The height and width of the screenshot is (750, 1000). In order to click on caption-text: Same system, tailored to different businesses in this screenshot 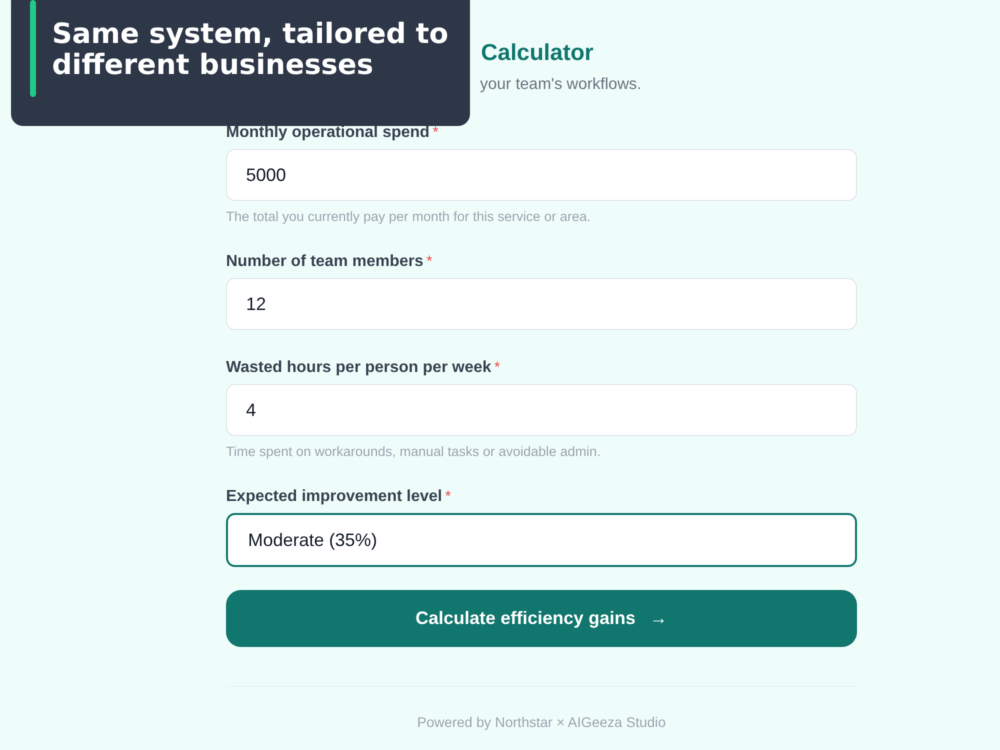, I will do `click(251, 49)`.